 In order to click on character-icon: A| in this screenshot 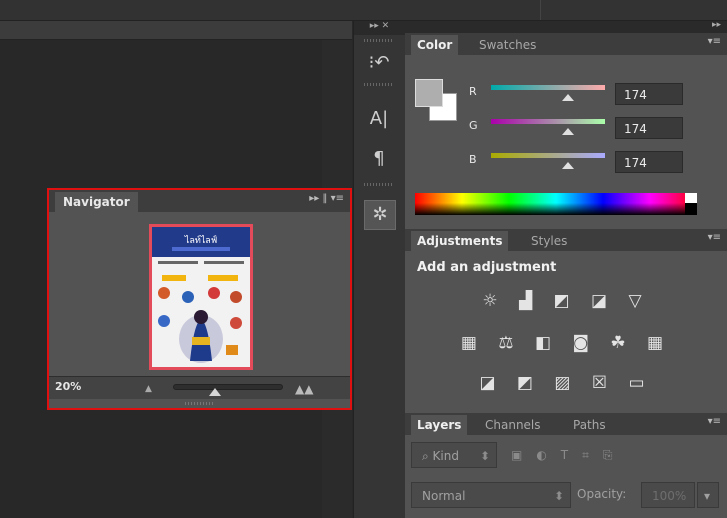, I will do `click(379, 119)`.